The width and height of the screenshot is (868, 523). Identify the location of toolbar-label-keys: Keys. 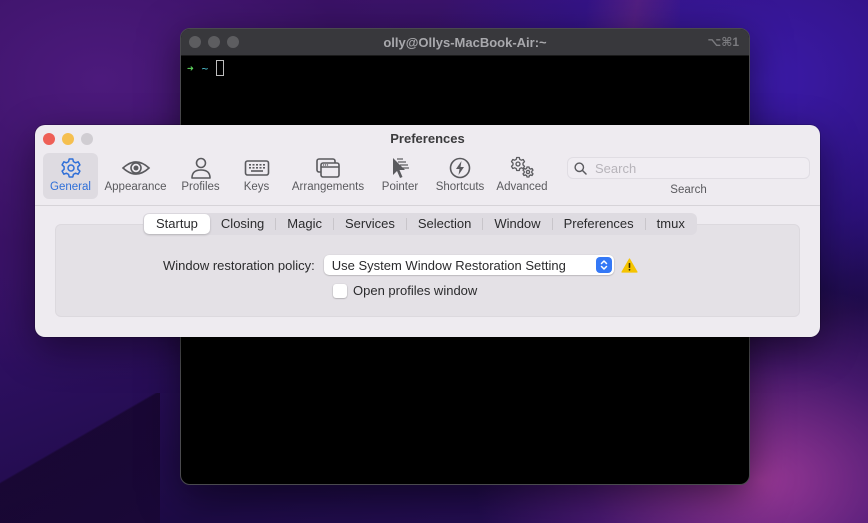
(256, 187).